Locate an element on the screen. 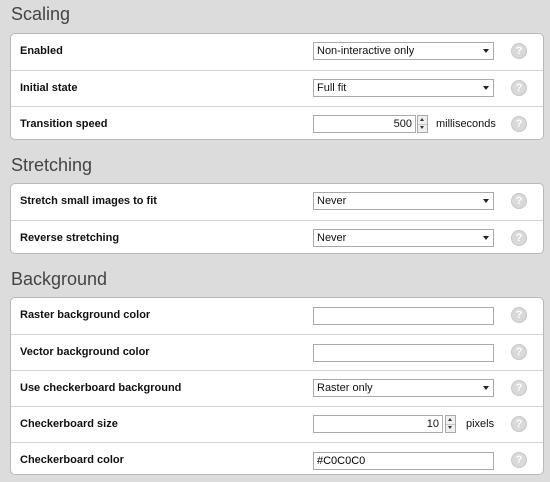 Image resolution: width=550 pixels, height=482 pixels. checkerboard-color-field is located at coordinates (403, 461).